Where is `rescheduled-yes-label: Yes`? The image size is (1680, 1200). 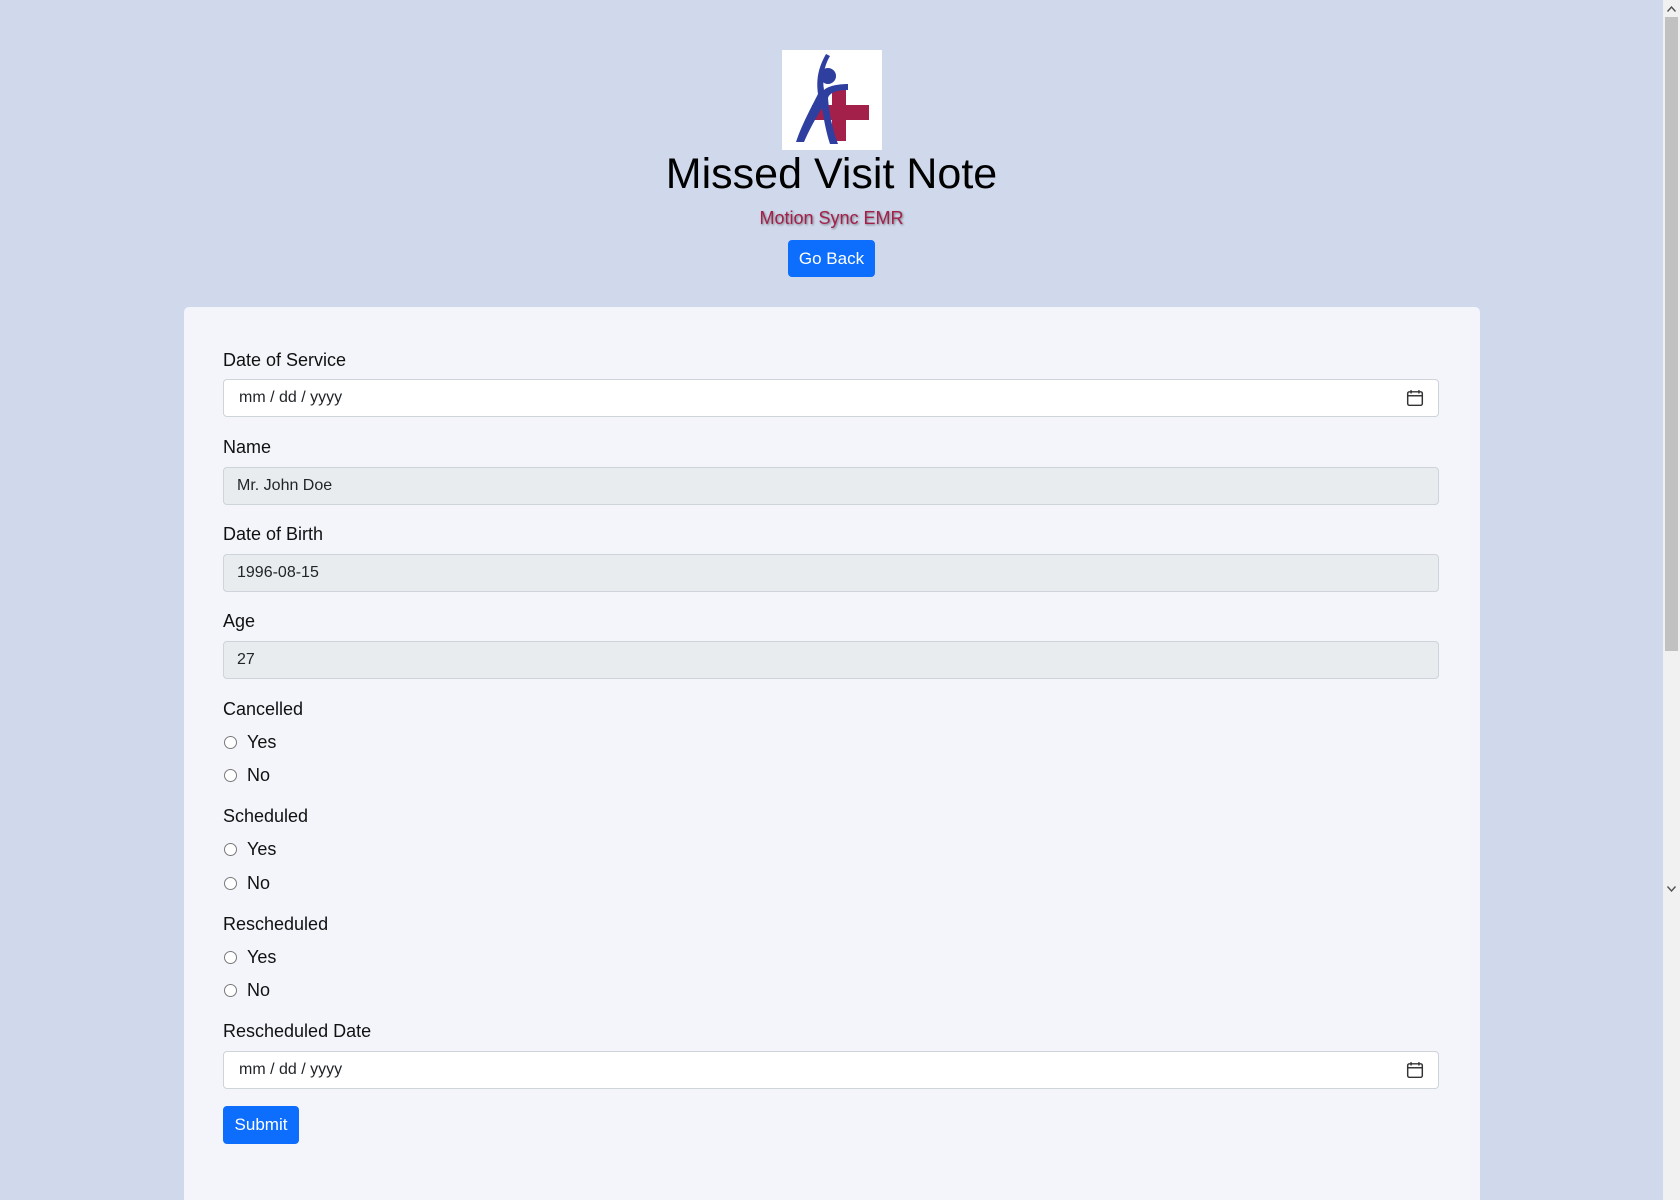
rescheduled-yes-label: Yes is located at coordinates (262, 957).